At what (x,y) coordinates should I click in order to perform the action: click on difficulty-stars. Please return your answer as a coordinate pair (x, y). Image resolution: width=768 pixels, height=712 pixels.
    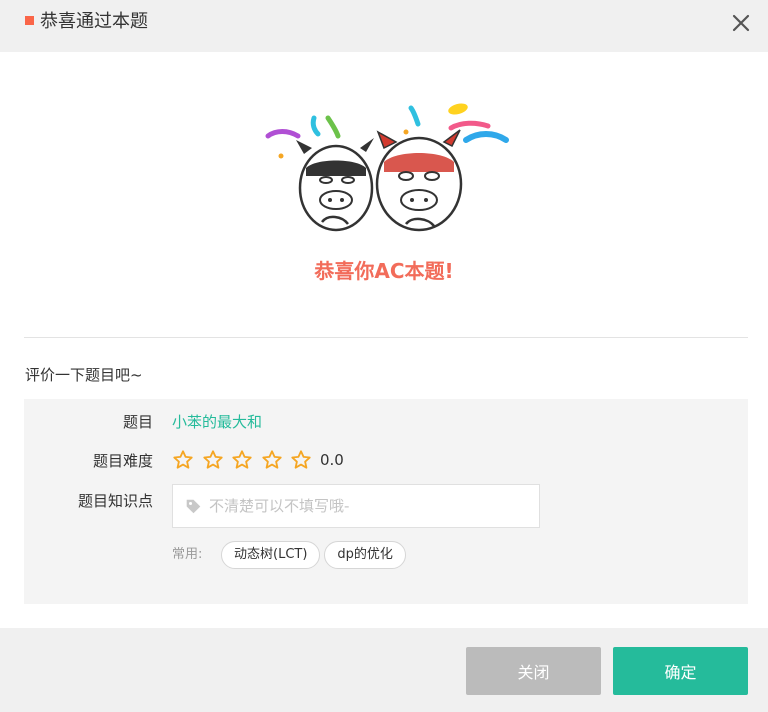
    Looking at the image, I should click on (246, 460).